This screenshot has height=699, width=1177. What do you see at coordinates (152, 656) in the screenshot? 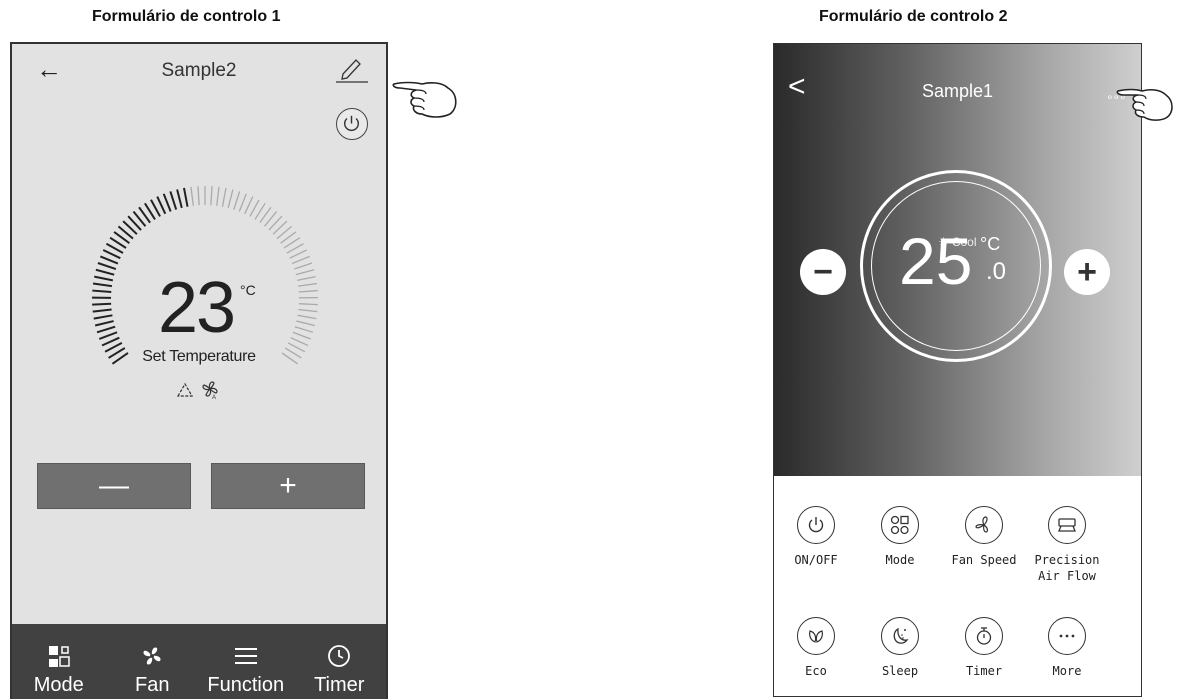
I see `fan-icon` at bounding box center [152, 656].